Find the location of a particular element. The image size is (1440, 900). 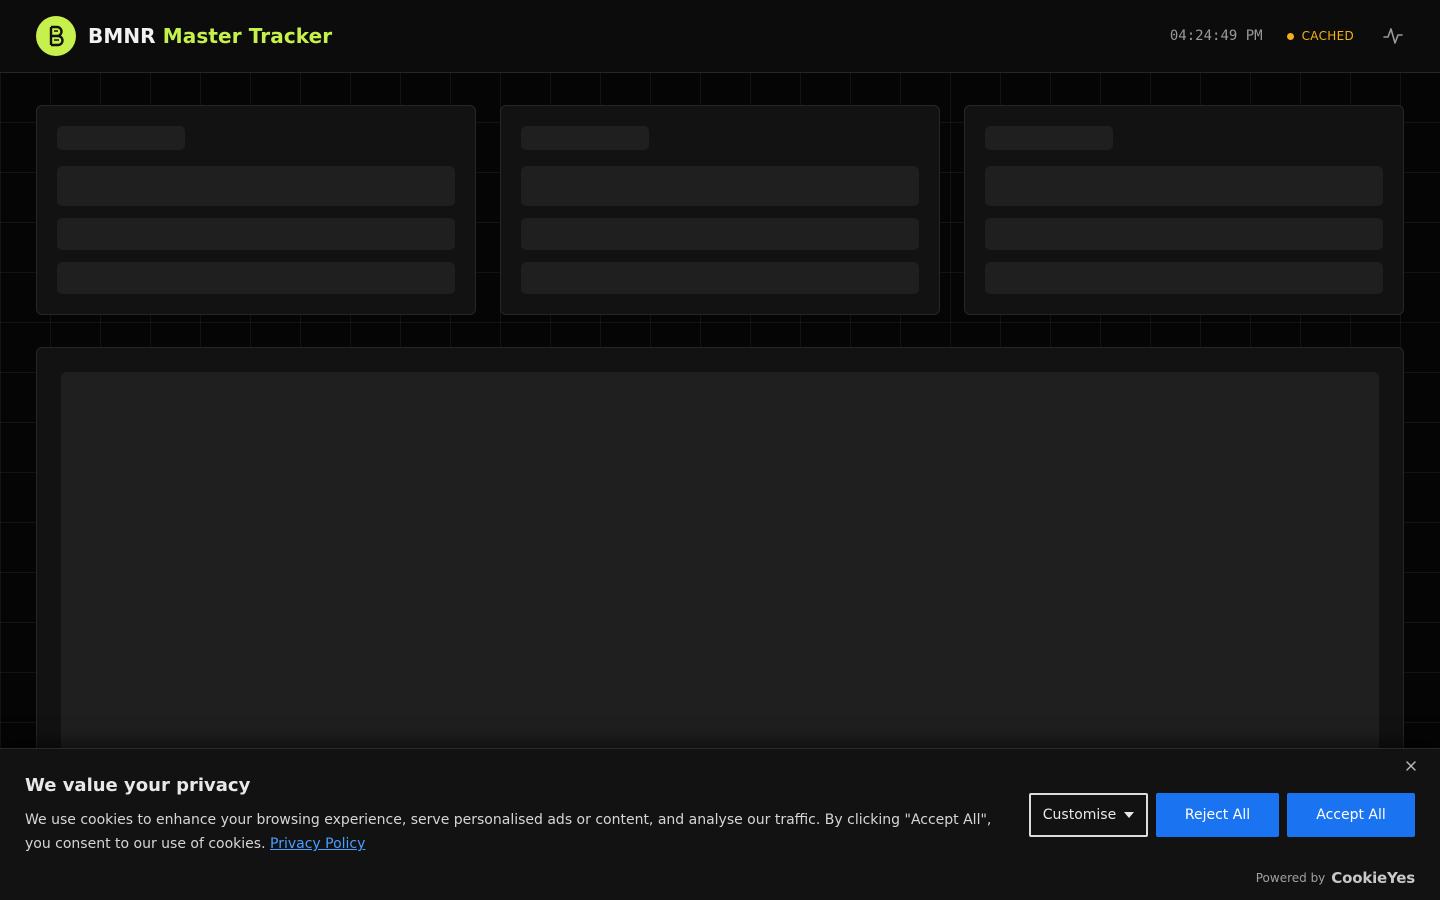

status-dot-icon is located at coordinates (1290, 36).